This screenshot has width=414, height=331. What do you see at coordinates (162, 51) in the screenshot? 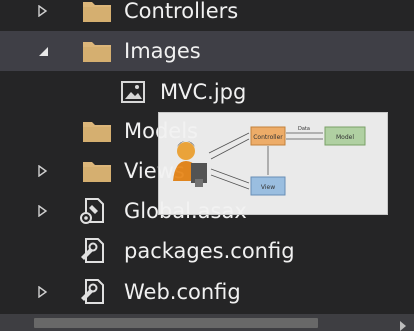
I see `tree-item-label: Images` at bounding box center [162, 51].